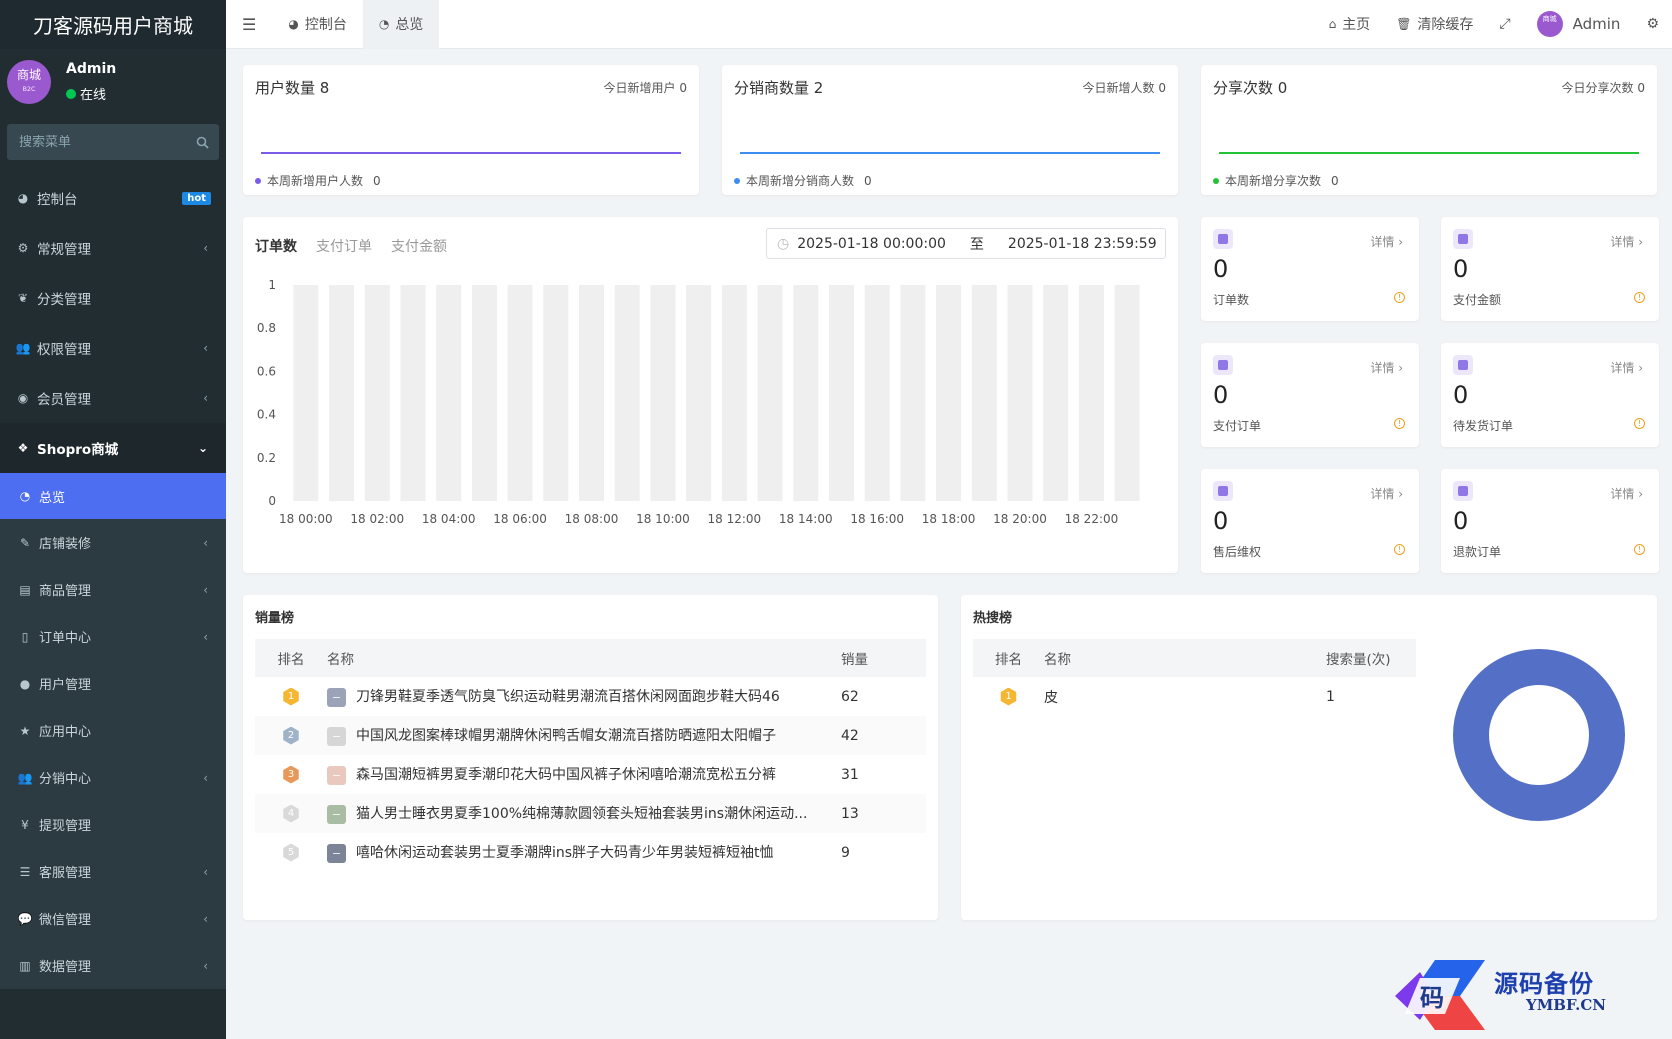  I want to click on admin-menu: 商城 Admin, so click(1579, 24).